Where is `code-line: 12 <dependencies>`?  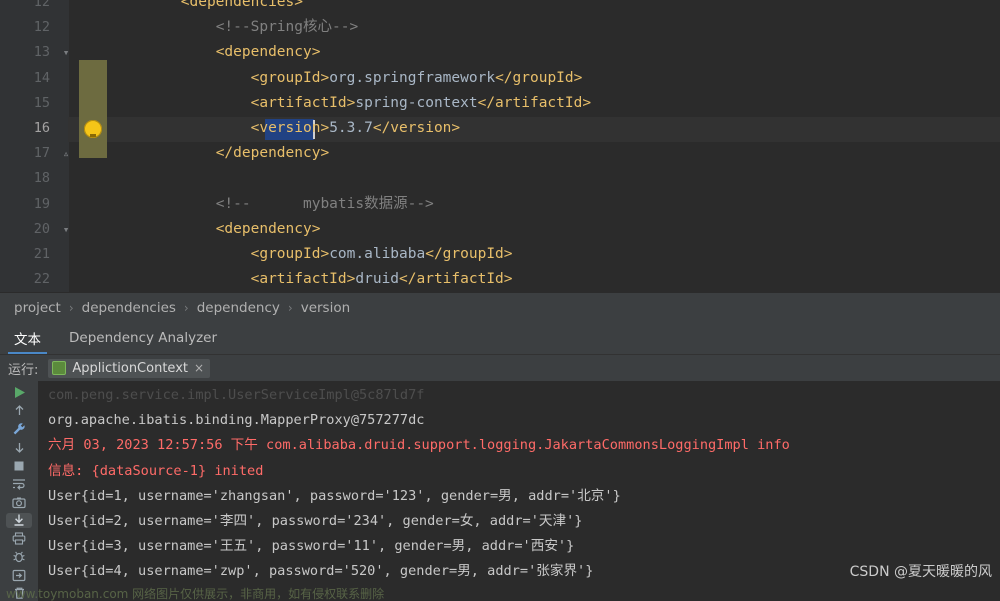
code-line: 12 <dependencies> is located at coordinates (500, 7).